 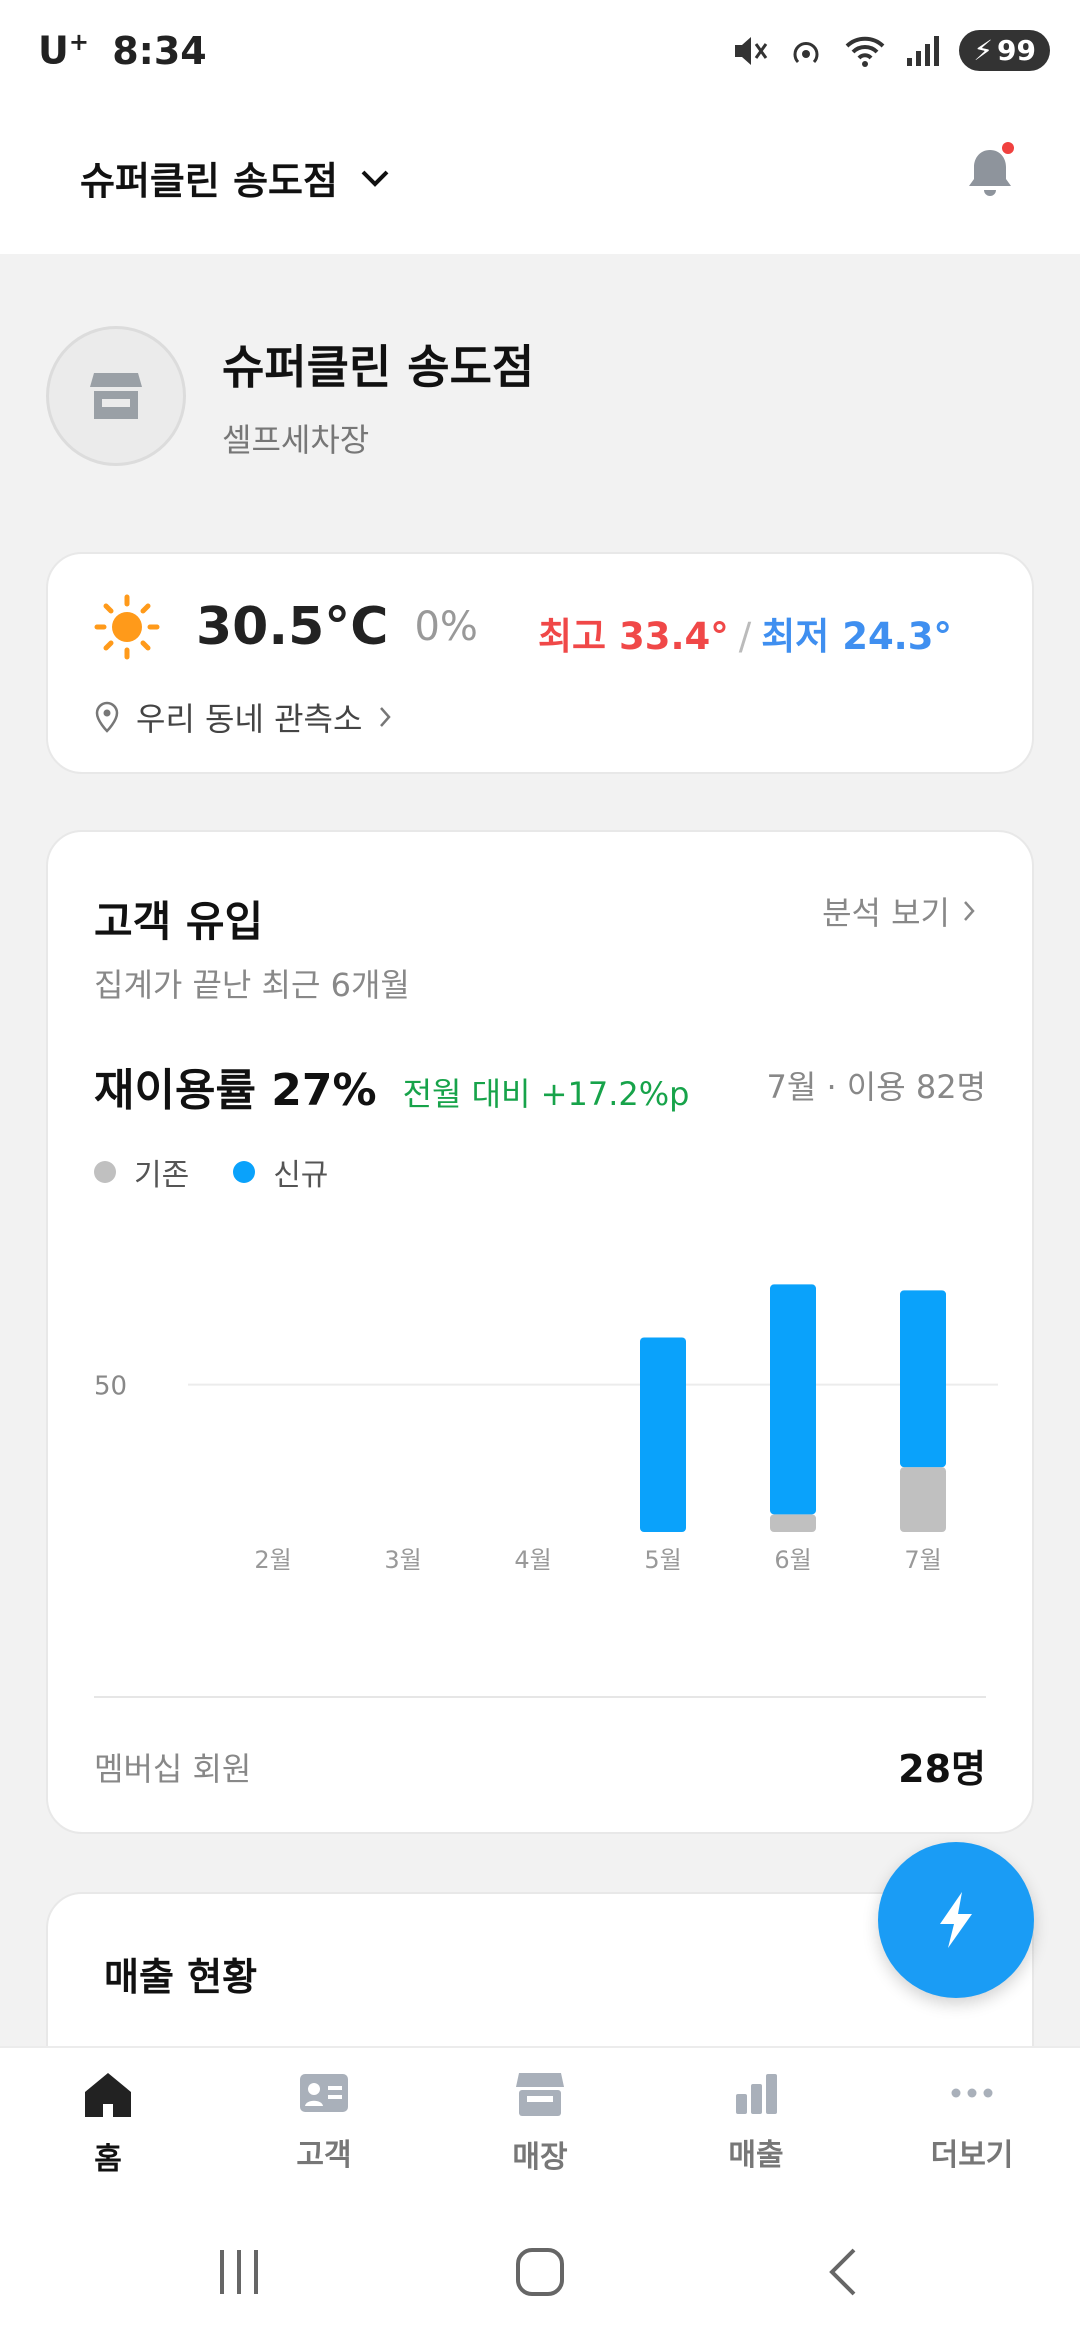 What do you see at coordinates (78, 42) in the screenshot?
I see `carrier-sup: +` at bounding box center [78, 42].